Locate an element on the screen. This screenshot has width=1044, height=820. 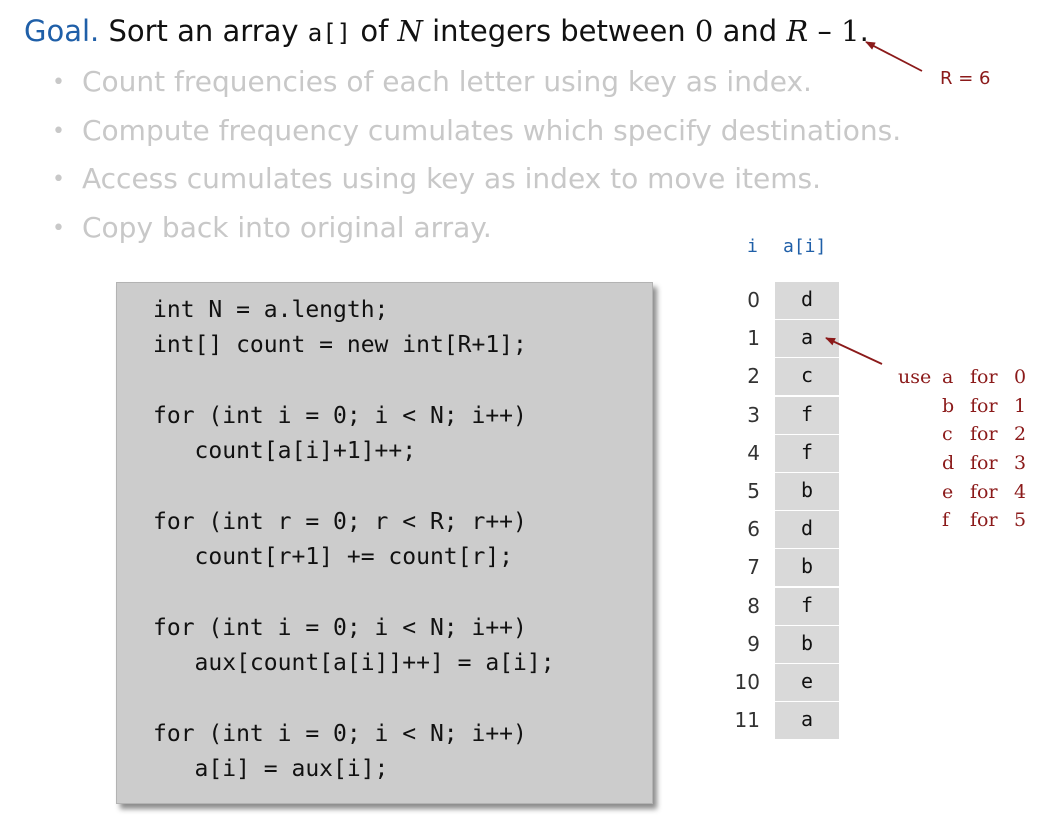
annotation-arrows is located at coordinates (874, 203).